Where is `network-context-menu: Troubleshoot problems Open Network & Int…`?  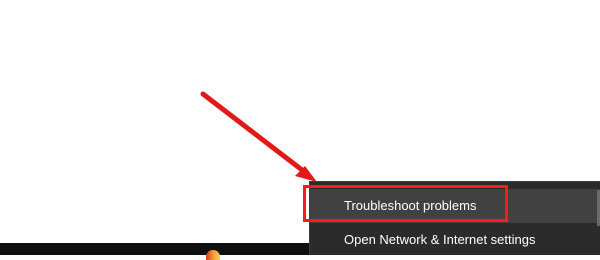
network-context-menu: Troubleshoot problems Open Network & Int… is located at coordinates (454, 218).